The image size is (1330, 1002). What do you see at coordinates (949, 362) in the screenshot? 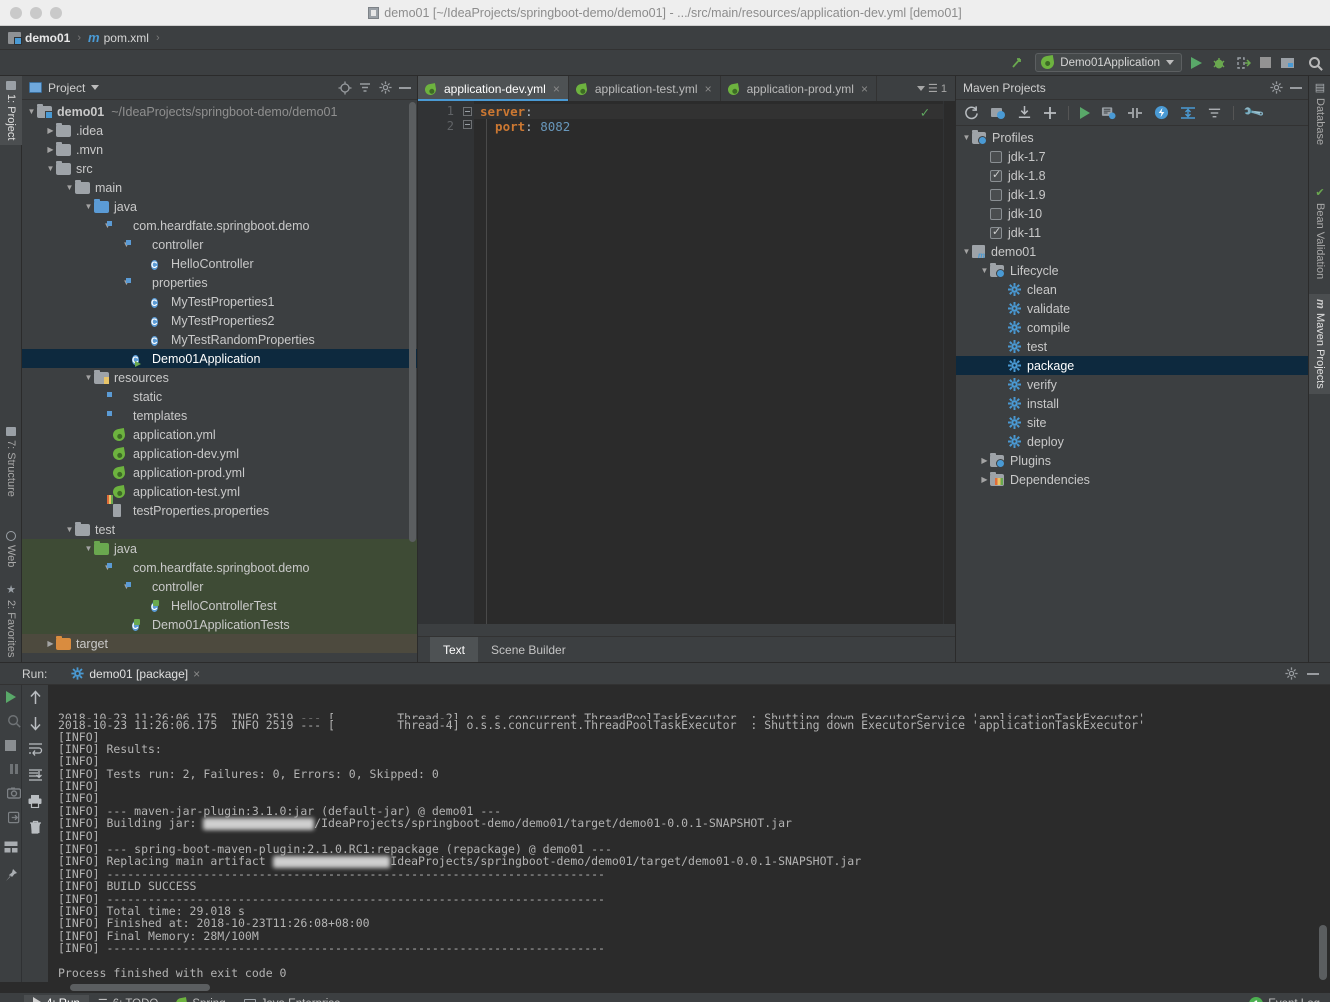
I see `editor-scrollbar` at bounding box center [949, 362].